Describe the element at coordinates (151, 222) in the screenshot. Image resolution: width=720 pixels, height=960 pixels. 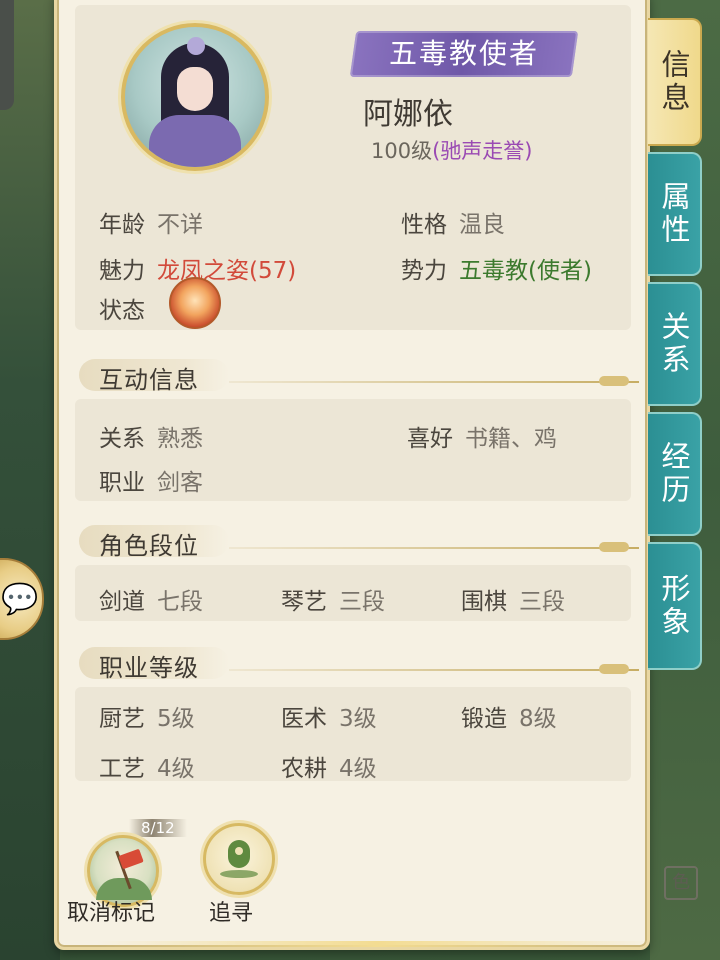
I see `age-row: 年龄 不详` at that location.